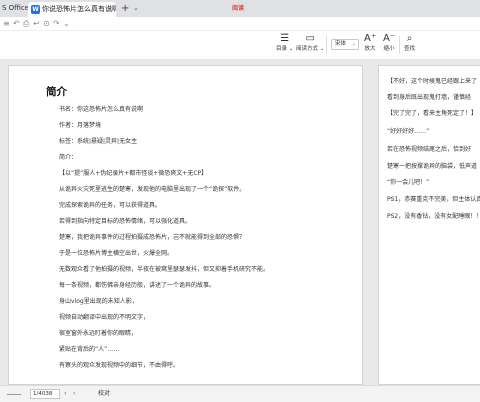  What do you see at coordinates (56, 24) in the screenshot?
I see `redo-icon: ↷` at bounding box center [56, 24].